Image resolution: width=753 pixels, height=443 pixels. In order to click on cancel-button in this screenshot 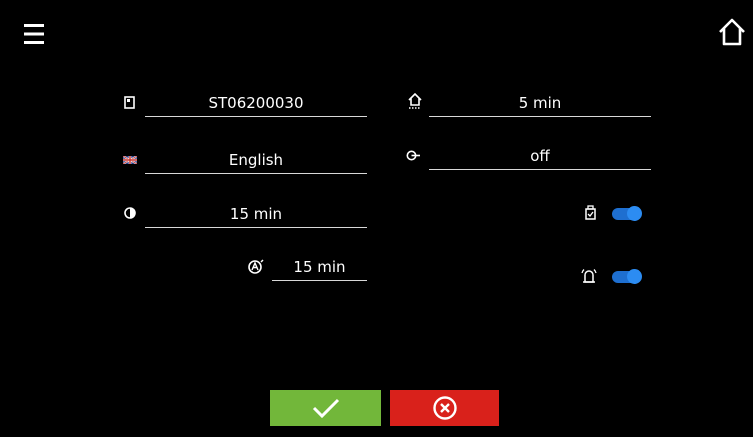, I will do `click(444, 408)`.